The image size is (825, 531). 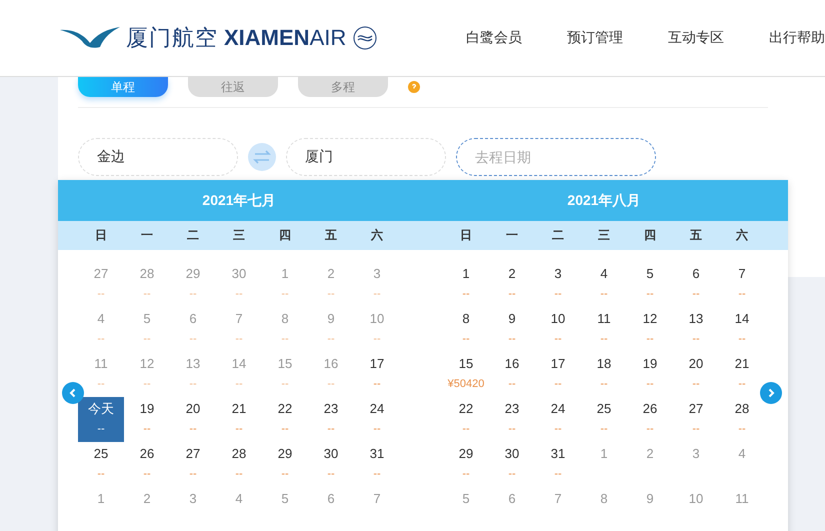 I want to click on date-cell: 16 --, so click(x=512, y=374).